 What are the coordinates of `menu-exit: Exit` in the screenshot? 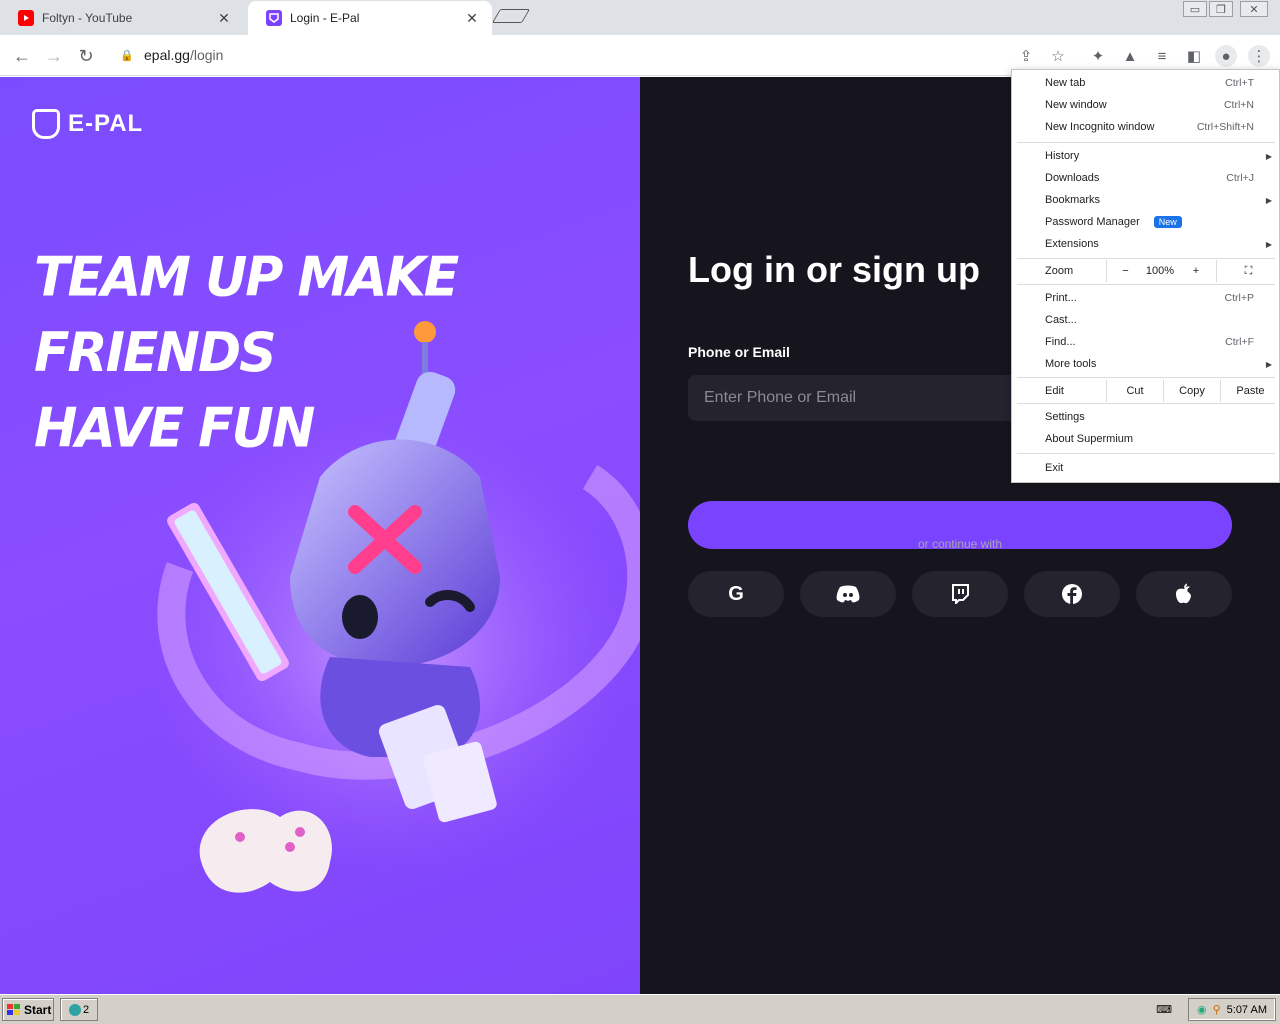 It's located at (1146, 468).